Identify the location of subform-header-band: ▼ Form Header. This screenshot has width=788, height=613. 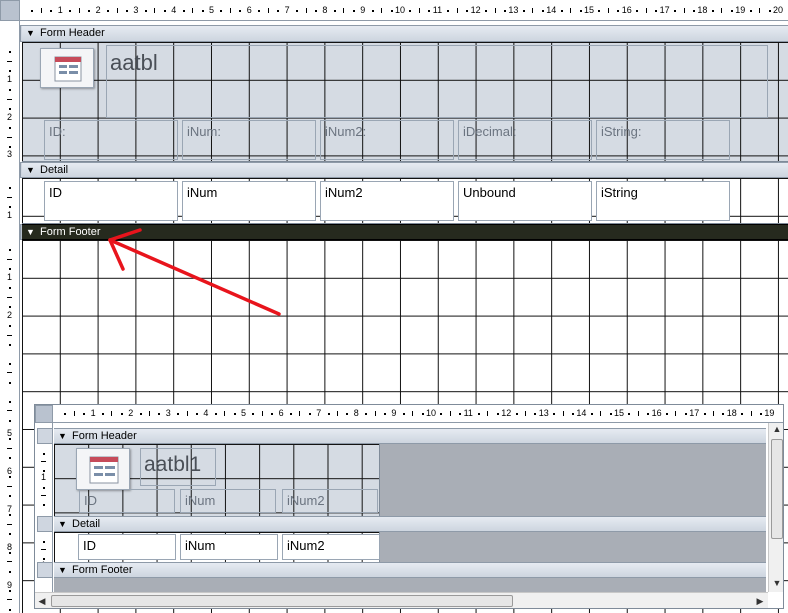
(410, 436).